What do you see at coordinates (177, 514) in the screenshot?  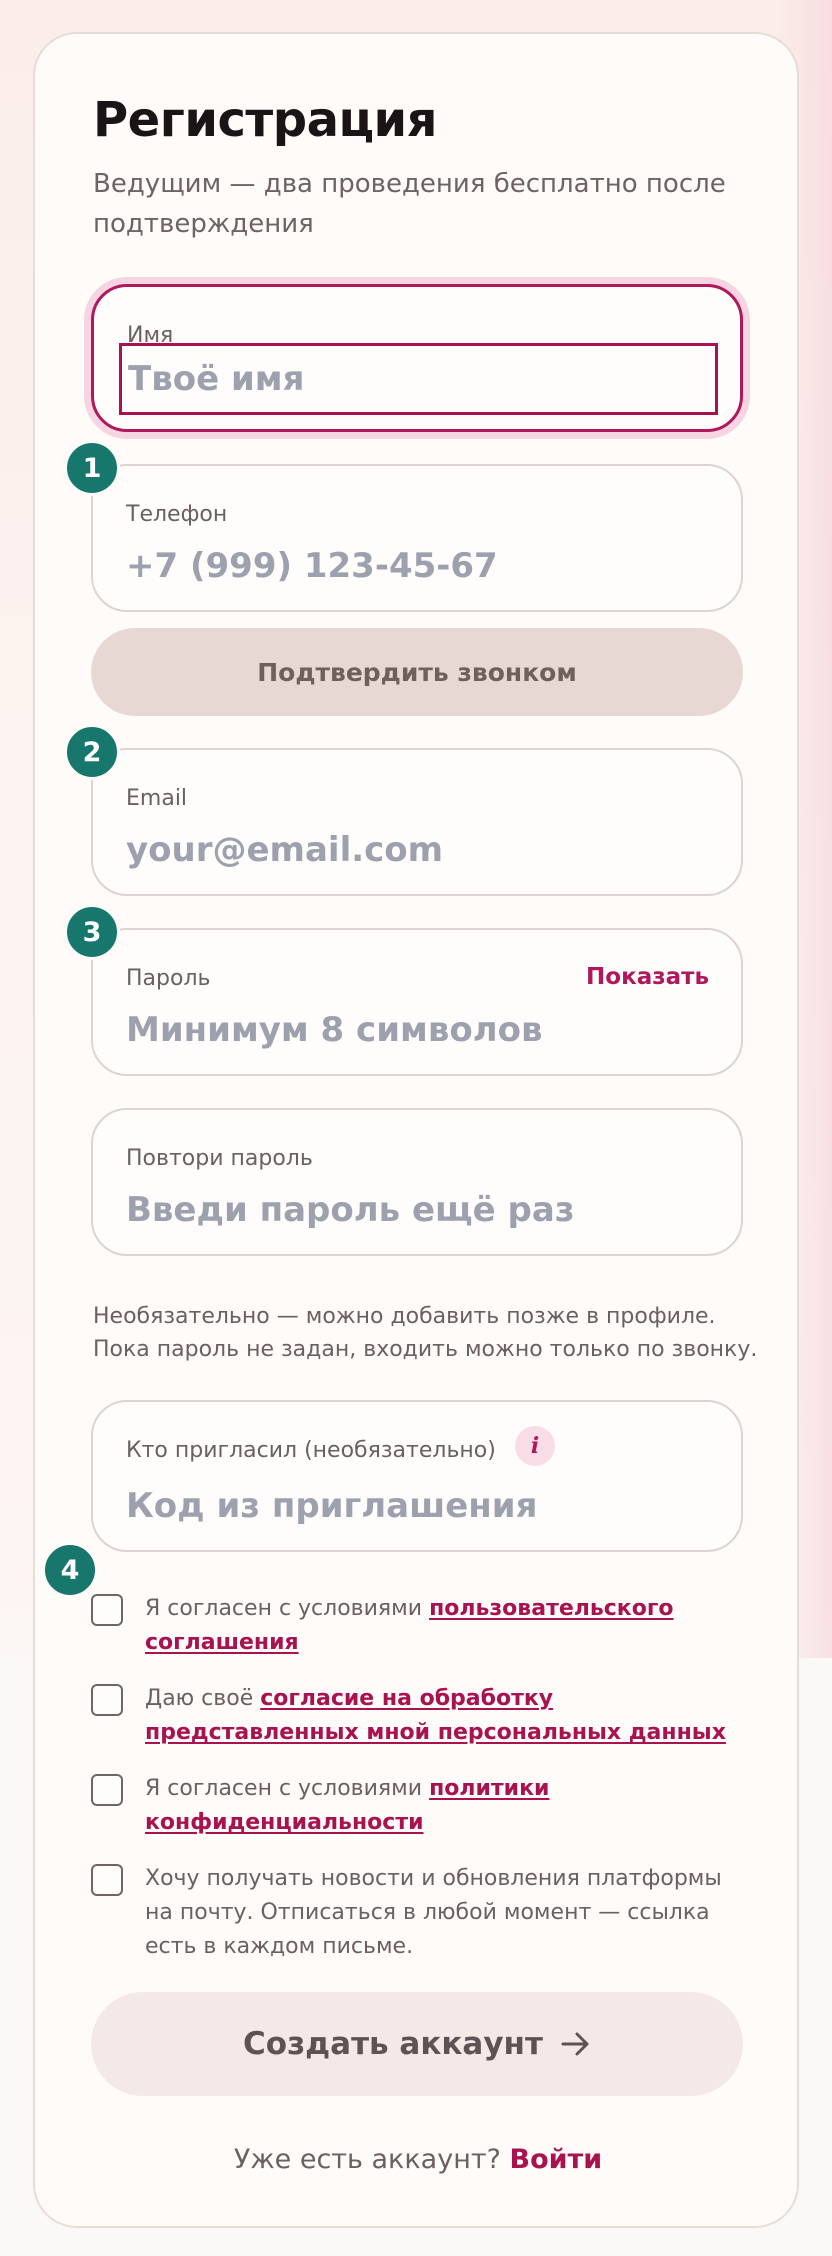 I see `phone-label: Телефон` at bounding box center [177, 514].